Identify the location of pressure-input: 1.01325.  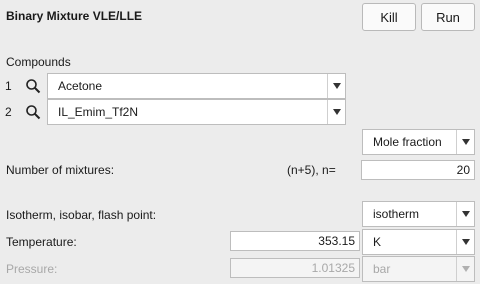
(295, 268).